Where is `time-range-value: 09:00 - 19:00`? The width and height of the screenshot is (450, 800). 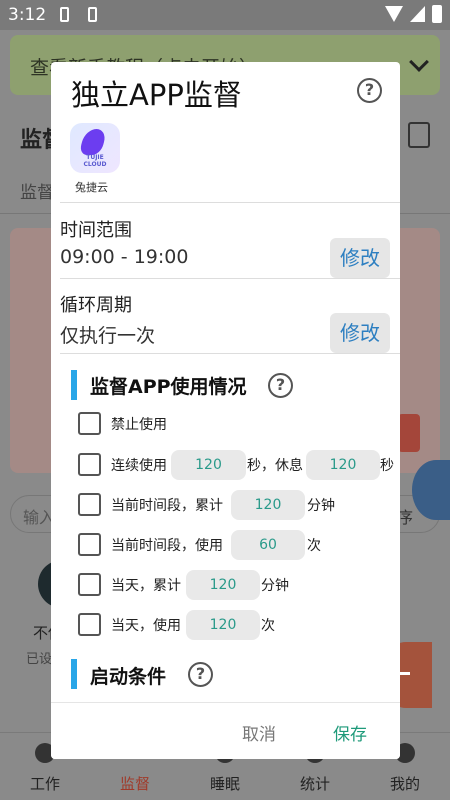
time-range-value: 09:00 - 19:00 is located at coordinates (124, 257).